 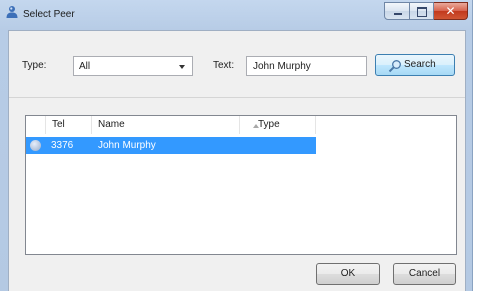 What do you see at coordinates (62, 145) in the screenshot?
I see `cell-tel: 3376` at bounding box center [62, 145].